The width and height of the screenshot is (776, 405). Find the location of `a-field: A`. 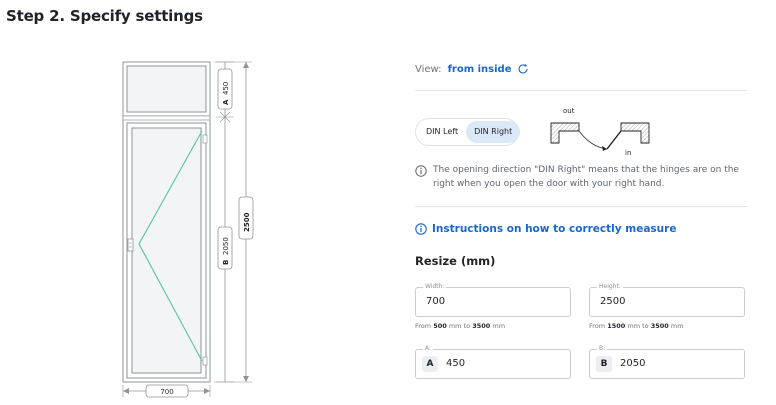

a-field: A is located at coordinates (493, 362).